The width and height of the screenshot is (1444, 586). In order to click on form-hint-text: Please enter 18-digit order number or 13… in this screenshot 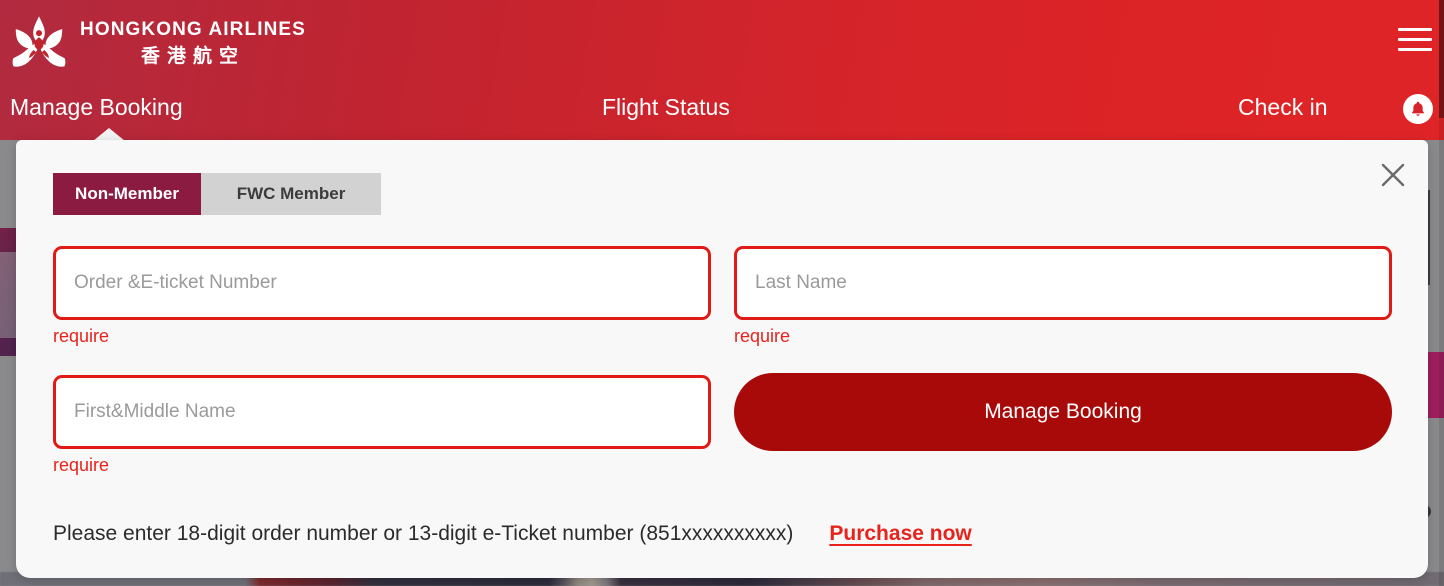, I will do `click(423, 533)`.